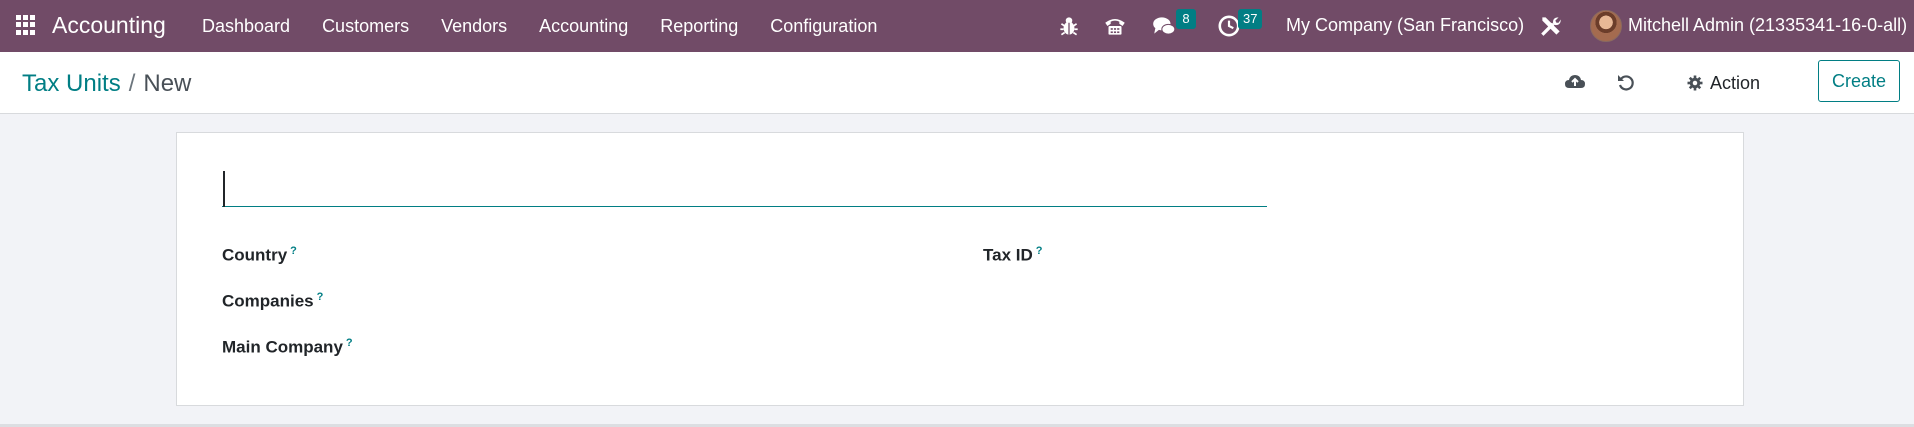 The image size is (1914, 427). Describe the element at coordinates (1164, 26) in the screenshot. I see `chat-icon` at that location.